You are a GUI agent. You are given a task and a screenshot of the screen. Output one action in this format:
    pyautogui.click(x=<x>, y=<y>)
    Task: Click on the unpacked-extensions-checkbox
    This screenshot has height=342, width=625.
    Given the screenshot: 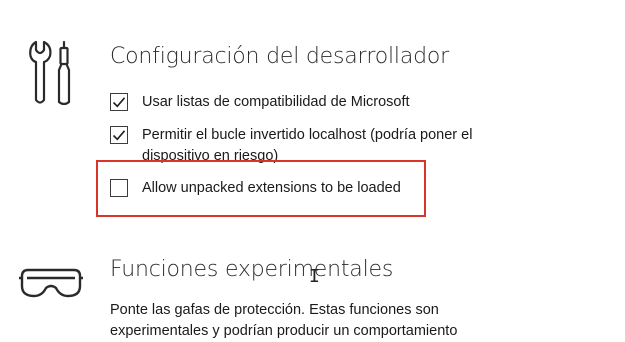 What is the action you would take?
    pyautogui.click(x=119, y=188)
    